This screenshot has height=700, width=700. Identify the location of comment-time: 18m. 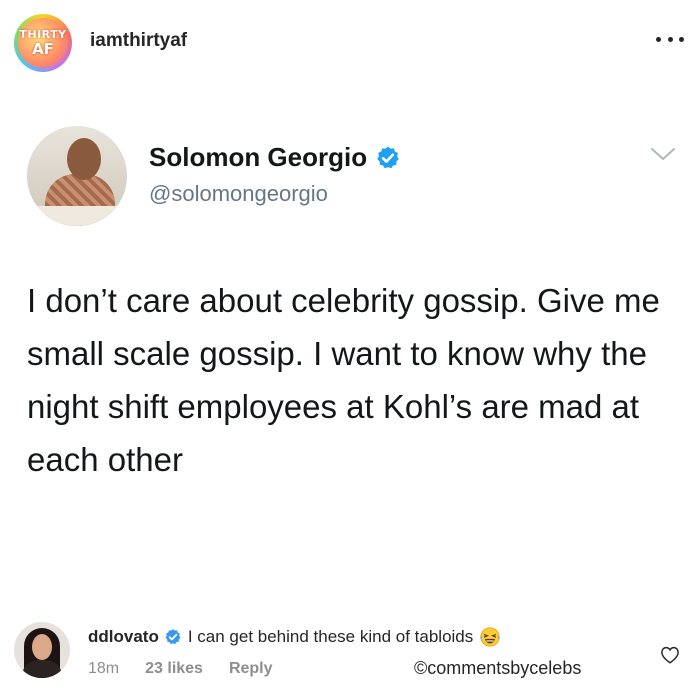
(104, 668).